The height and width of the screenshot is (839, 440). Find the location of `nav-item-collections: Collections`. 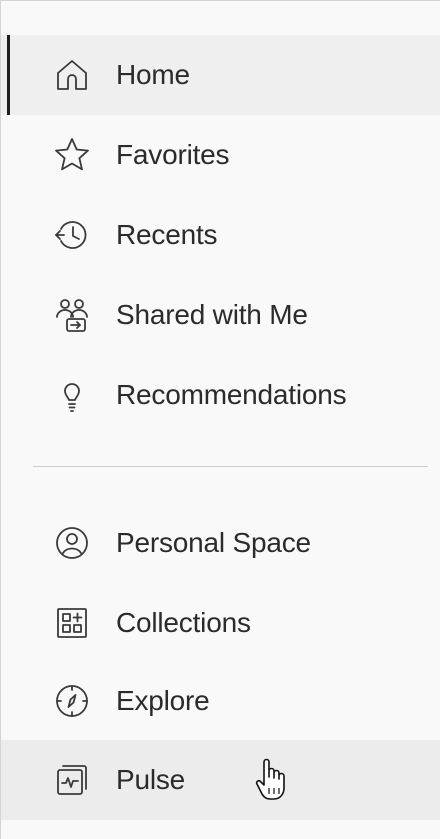

nav-item-collections: Collections is located at coordinates (220, 623).